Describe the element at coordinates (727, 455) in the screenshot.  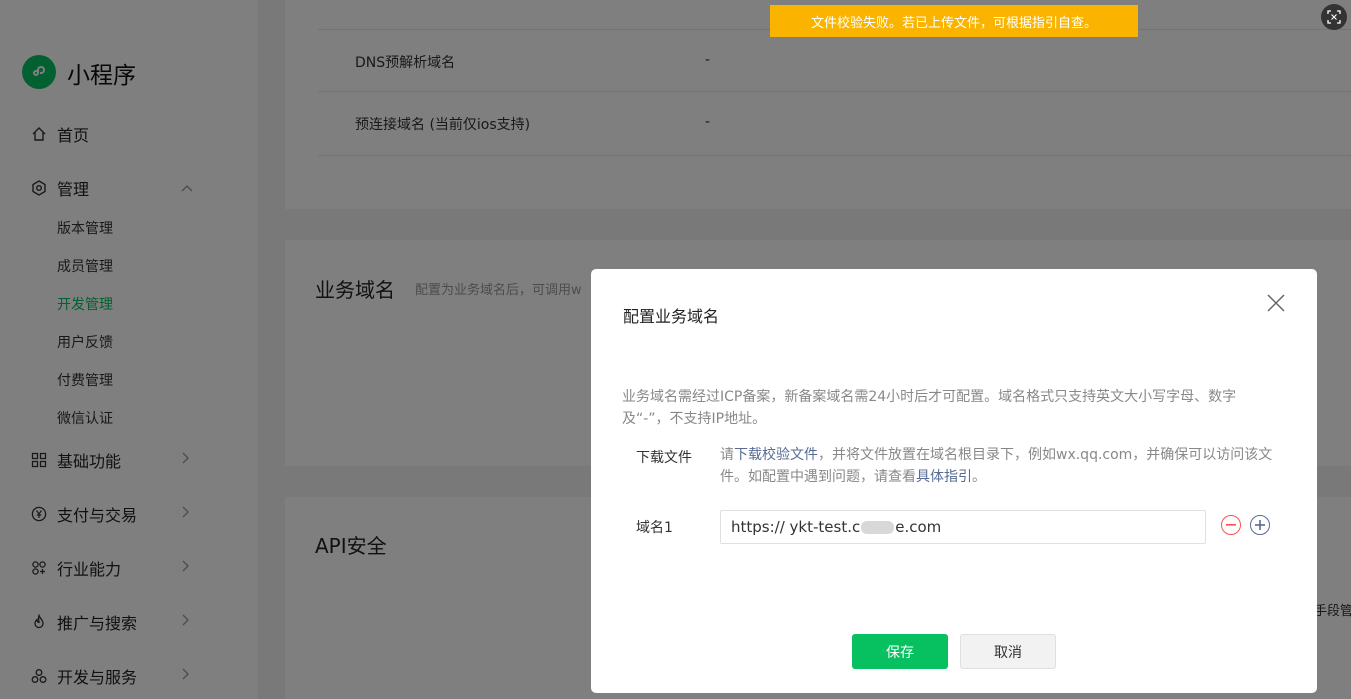
I see `download-text-prefix: 请` at that location.